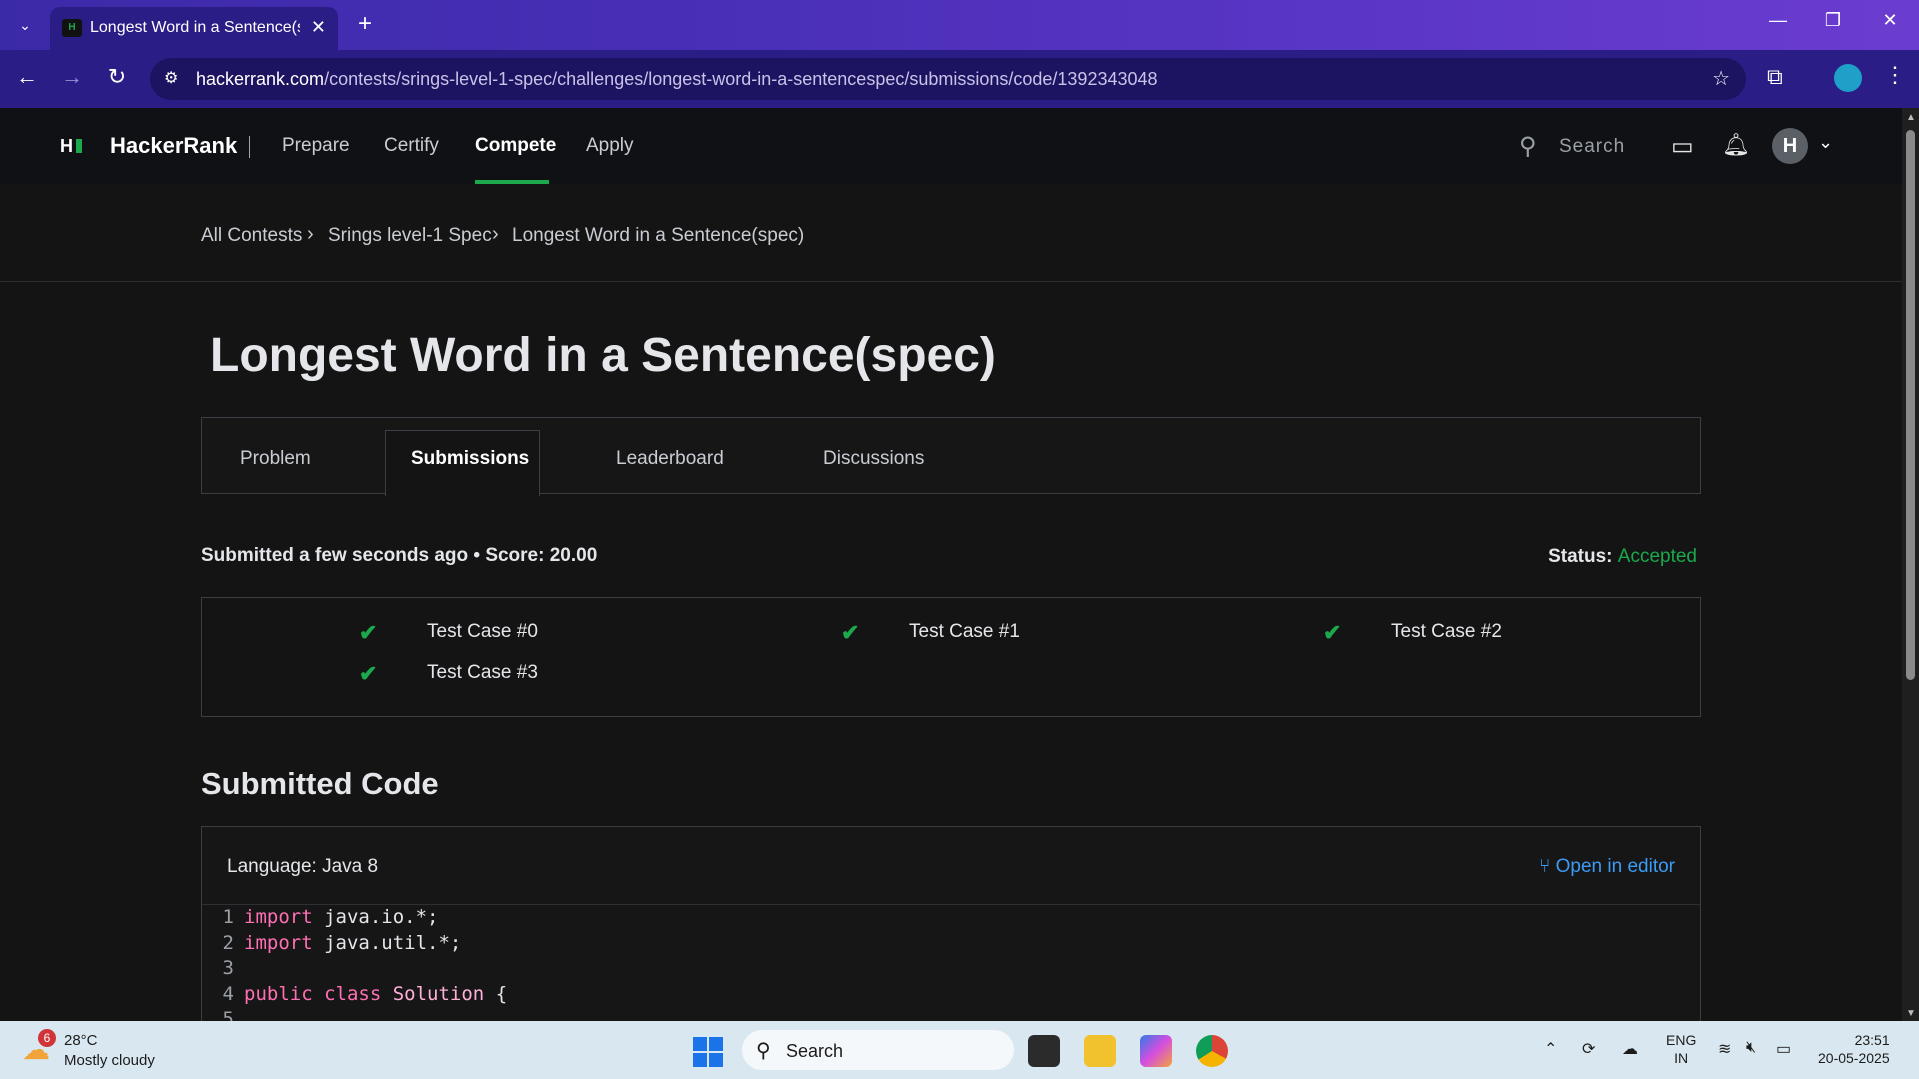 This screenshot has height=1079, width=1919. I want to click on brand-name: HackerRank, so click(173, 146).